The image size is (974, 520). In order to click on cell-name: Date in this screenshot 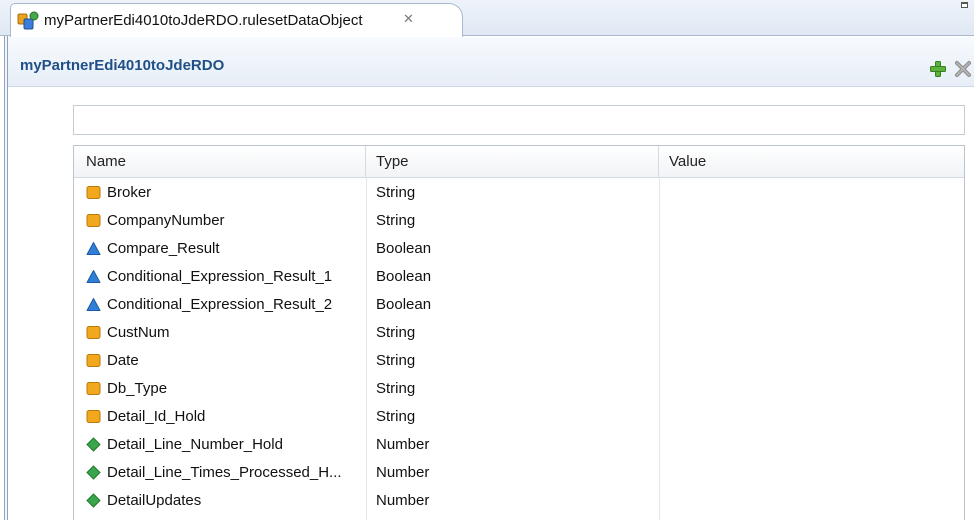, I will do `click(224, 360)`.